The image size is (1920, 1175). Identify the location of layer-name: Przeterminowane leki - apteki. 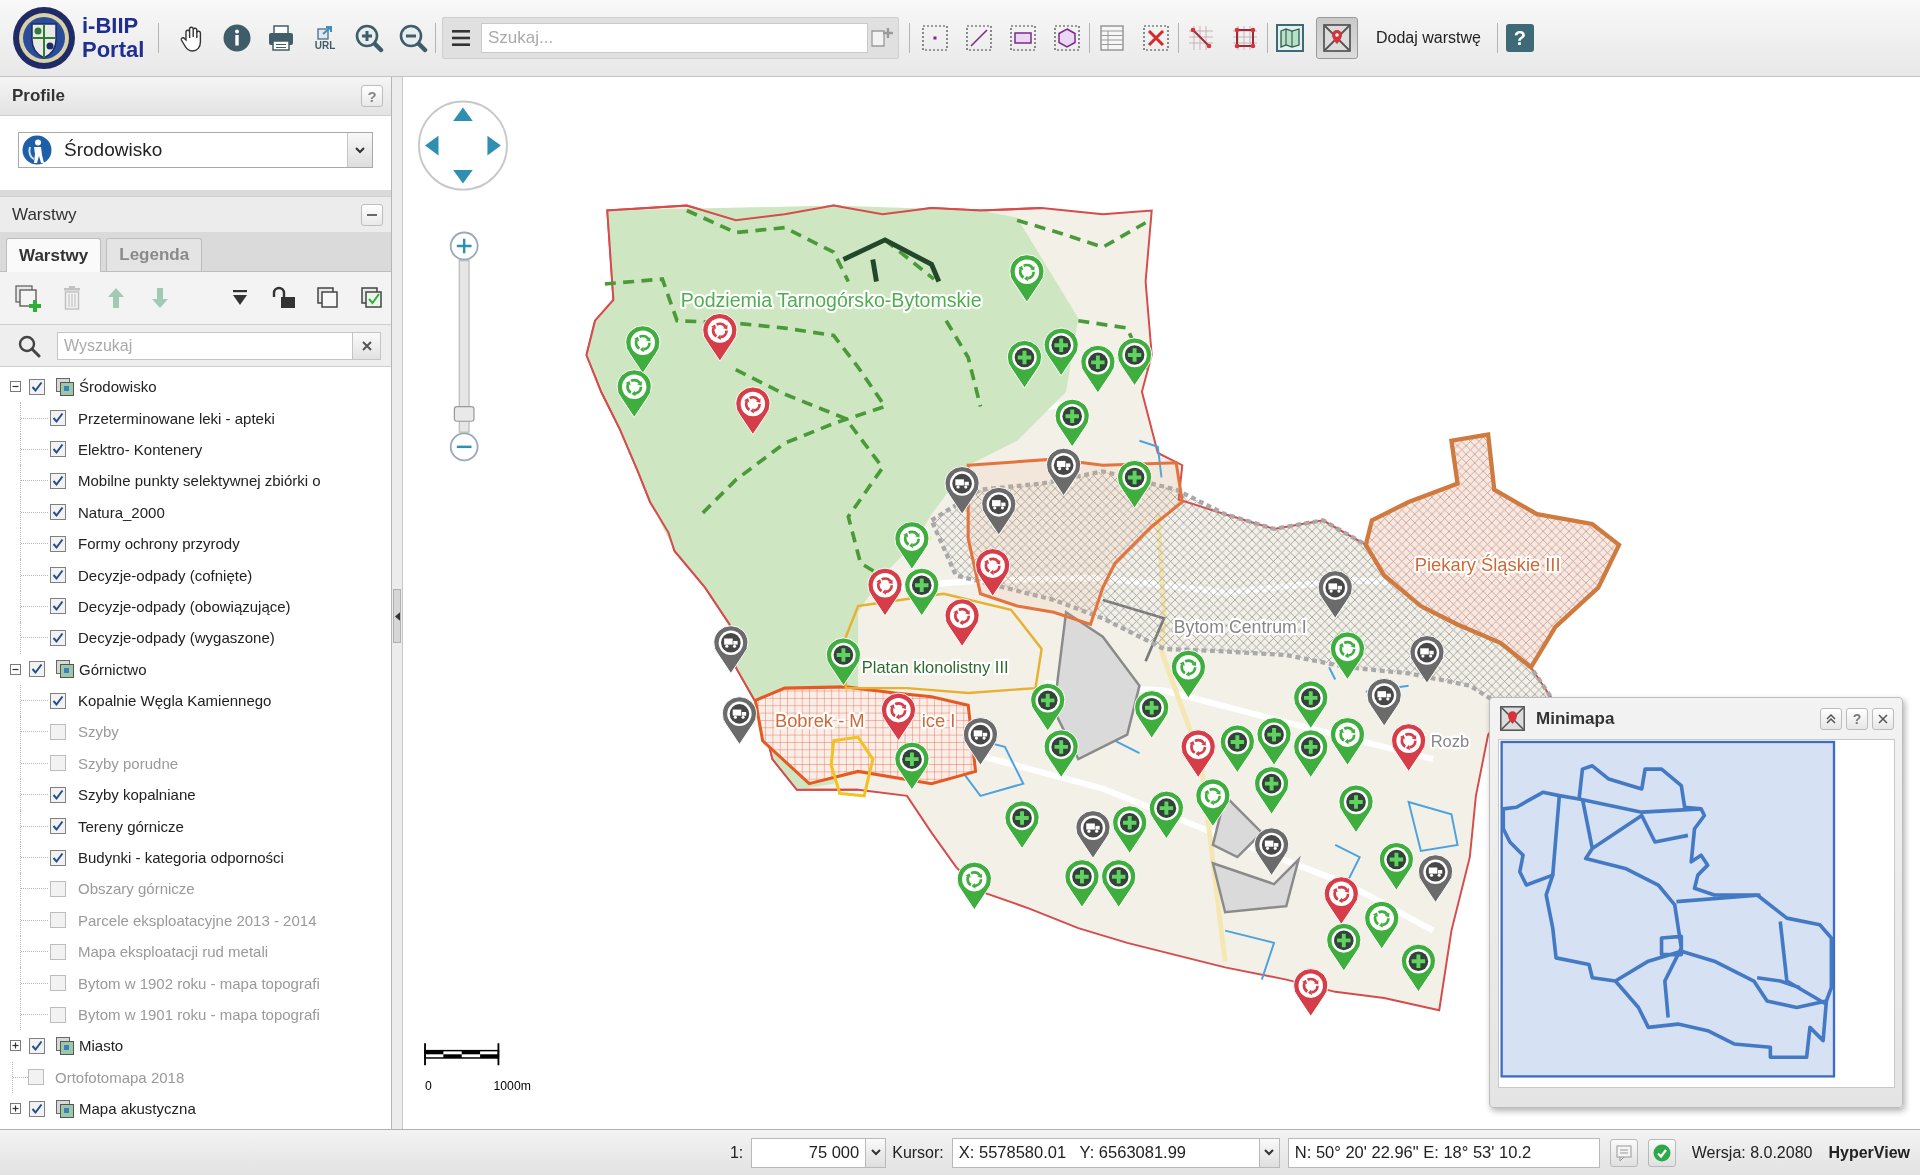
(176, 418).